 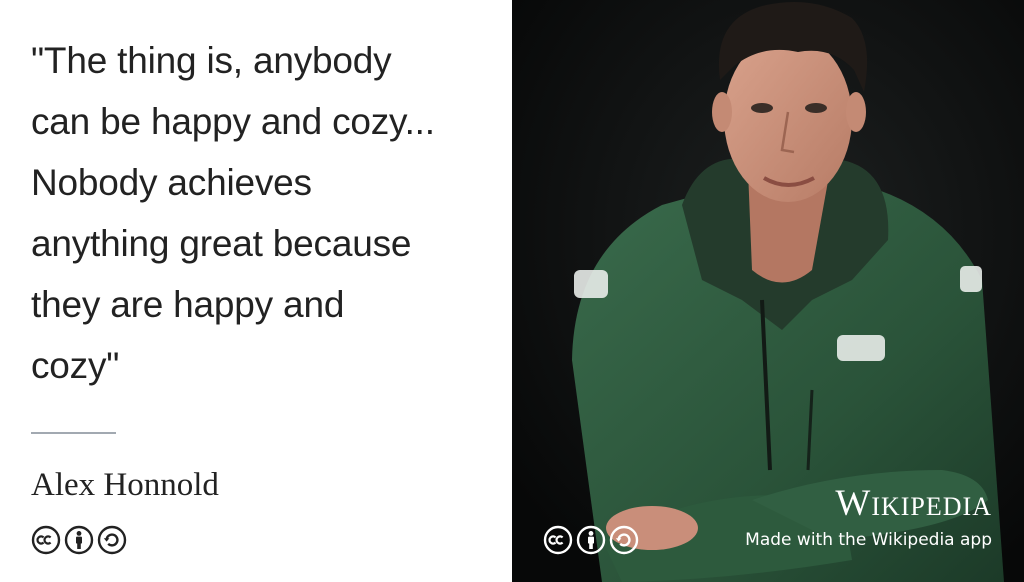 What do you see at coordinates (913, 503) in the screenshot?
I see `wikipedia-wordmark: Wikipedia` at bounding box center [913, 503].